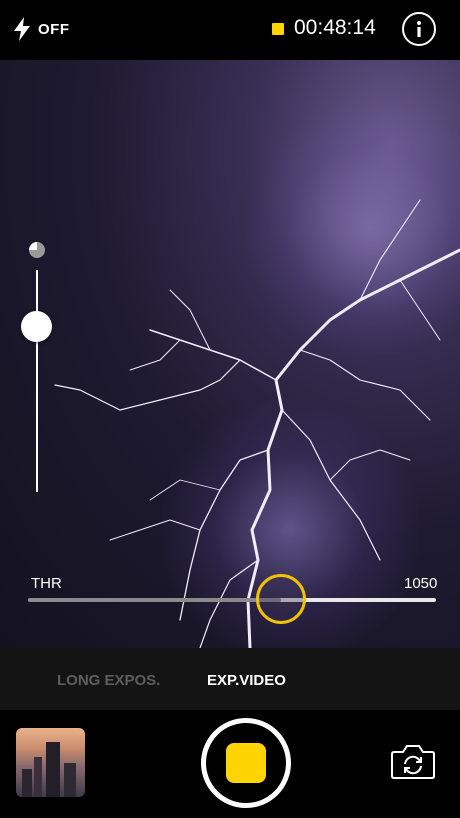 This screenshot has width=460, height=818. What do you see at coordinates (335, 27) in the screenshot?
I see `recording-timer: 00:48:14` at bounding box center [335, 27].